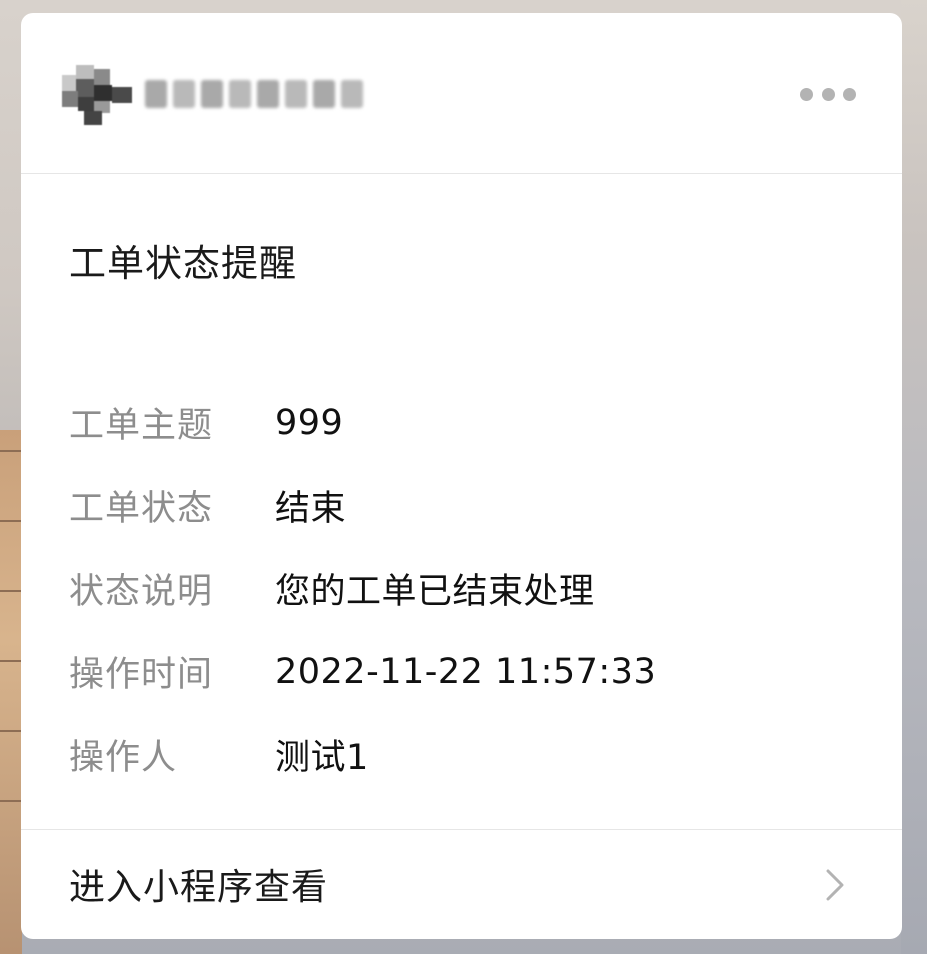 Image resolution: width=927 pixels, height=954 pixels. Describe the element at coordinates (141, 426) in the screenshot. I see `field-label: 工单主题` at that location.